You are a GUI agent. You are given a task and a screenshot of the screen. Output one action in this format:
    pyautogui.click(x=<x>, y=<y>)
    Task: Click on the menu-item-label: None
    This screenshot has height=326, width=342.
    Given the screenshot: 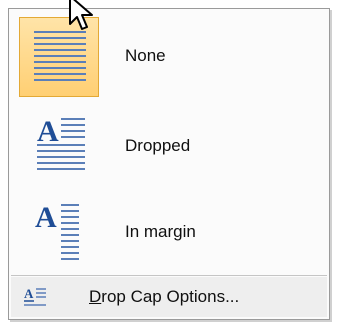 What is the action you would take?
    pyautogui.click(x=145, y=55)
    